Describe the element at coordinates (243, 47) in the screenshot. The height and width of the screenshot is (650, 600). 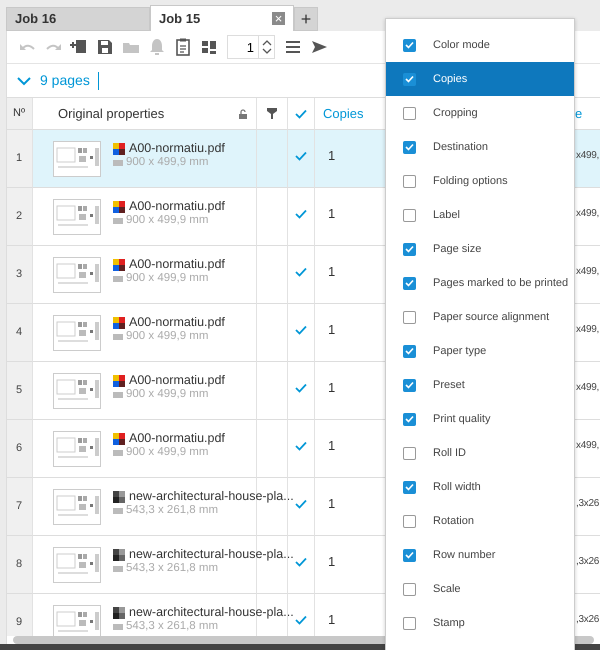
I see `copies-field: 1` at that location.